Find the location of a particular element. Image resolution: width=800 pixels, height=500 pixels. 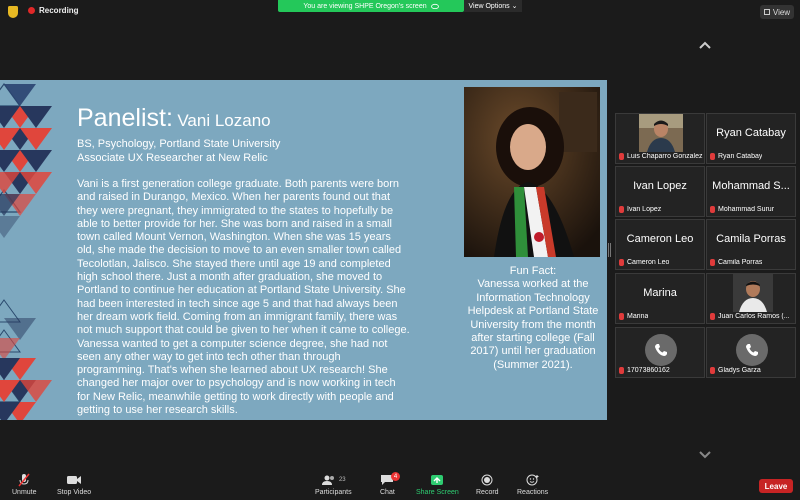

panel-splitter-handle is located at coordinates (609, 250).